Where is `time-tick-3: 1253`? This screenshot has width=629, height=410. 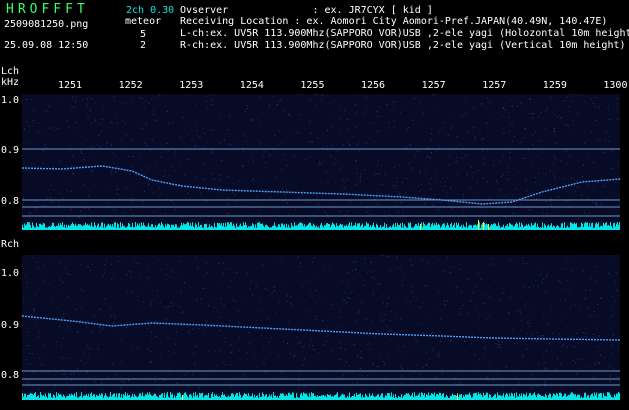
time-tick-3: 1253 is located at coordinates (191, 85).